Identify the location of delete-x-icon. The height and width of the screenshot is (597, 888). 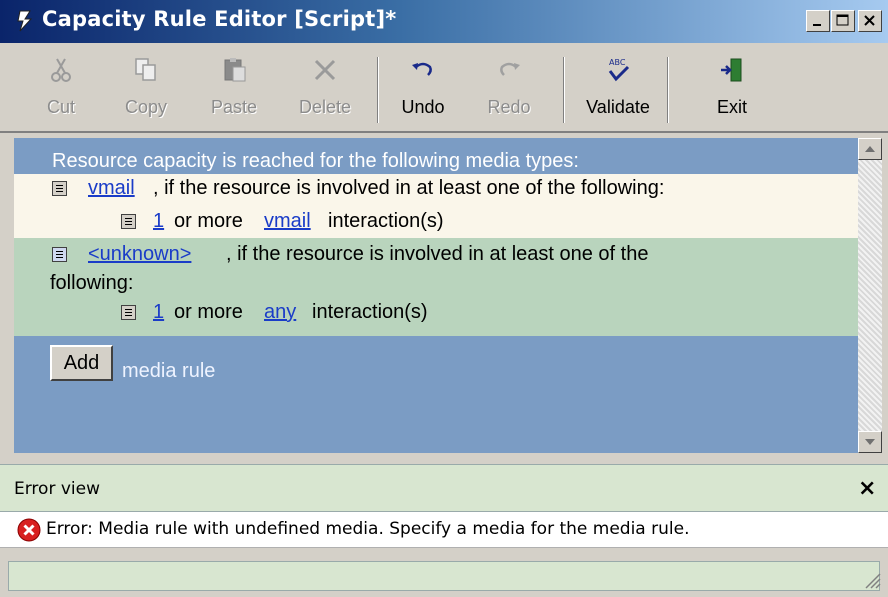
(325, 70).